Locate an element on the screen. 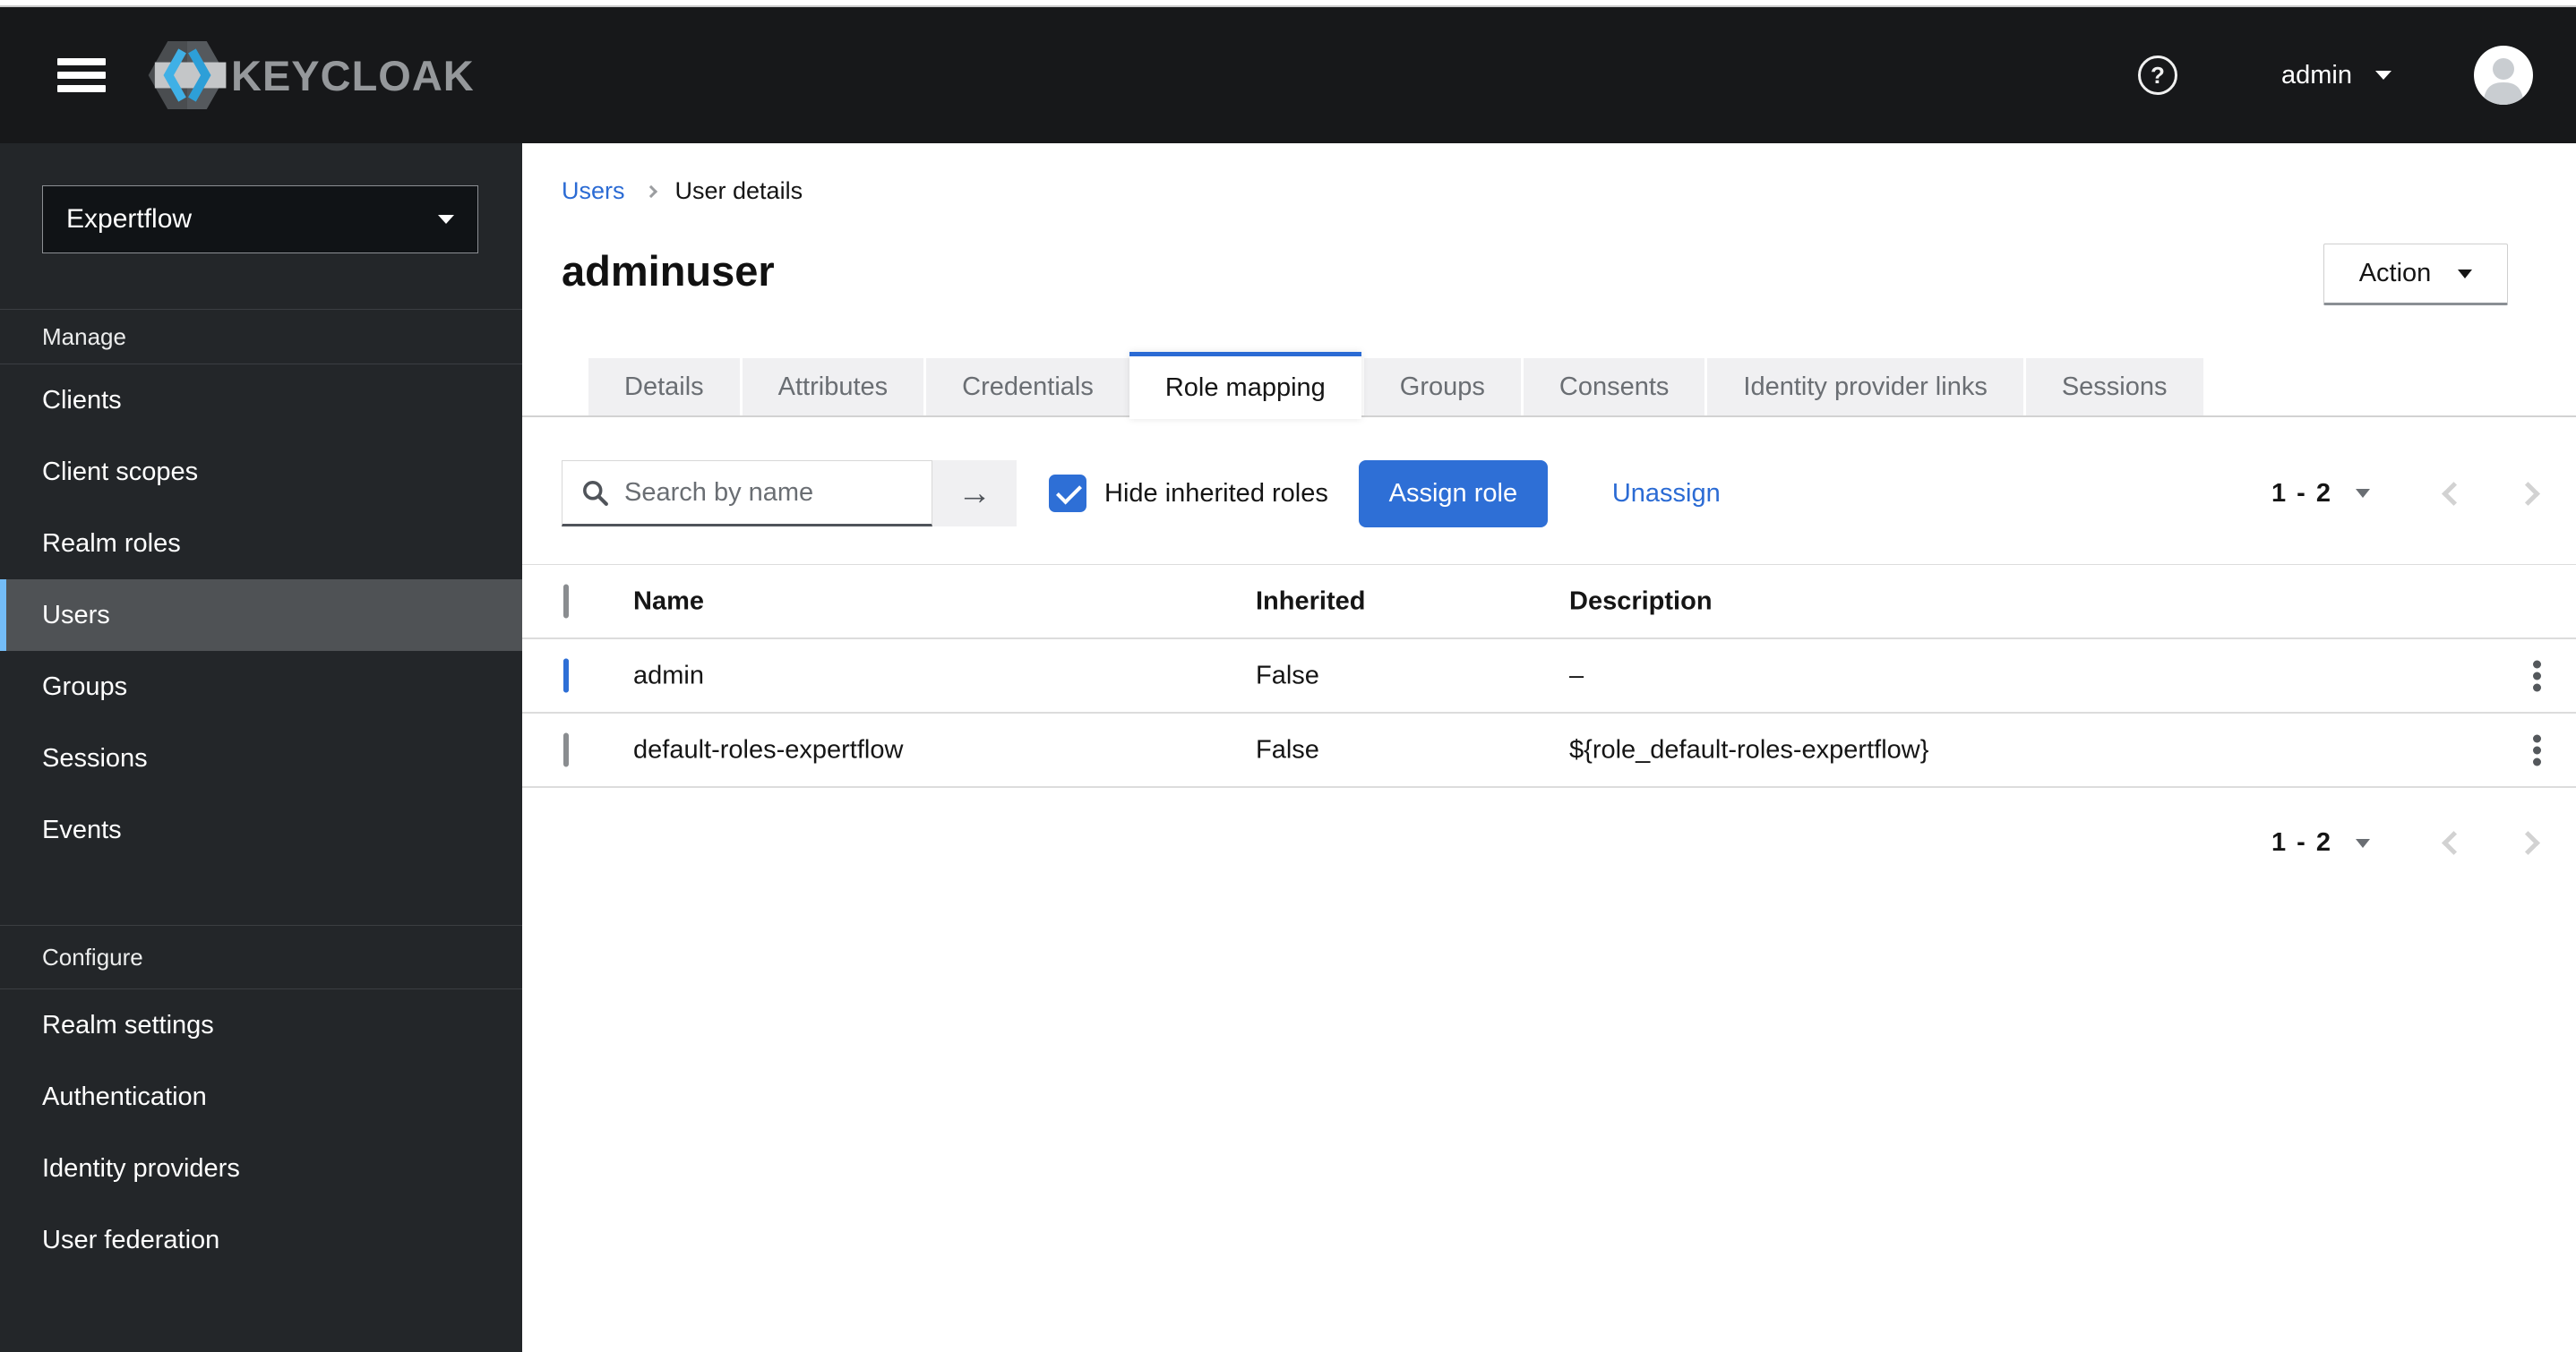  breadcrumb-users-link: Users is located at coordinates (593, 191).